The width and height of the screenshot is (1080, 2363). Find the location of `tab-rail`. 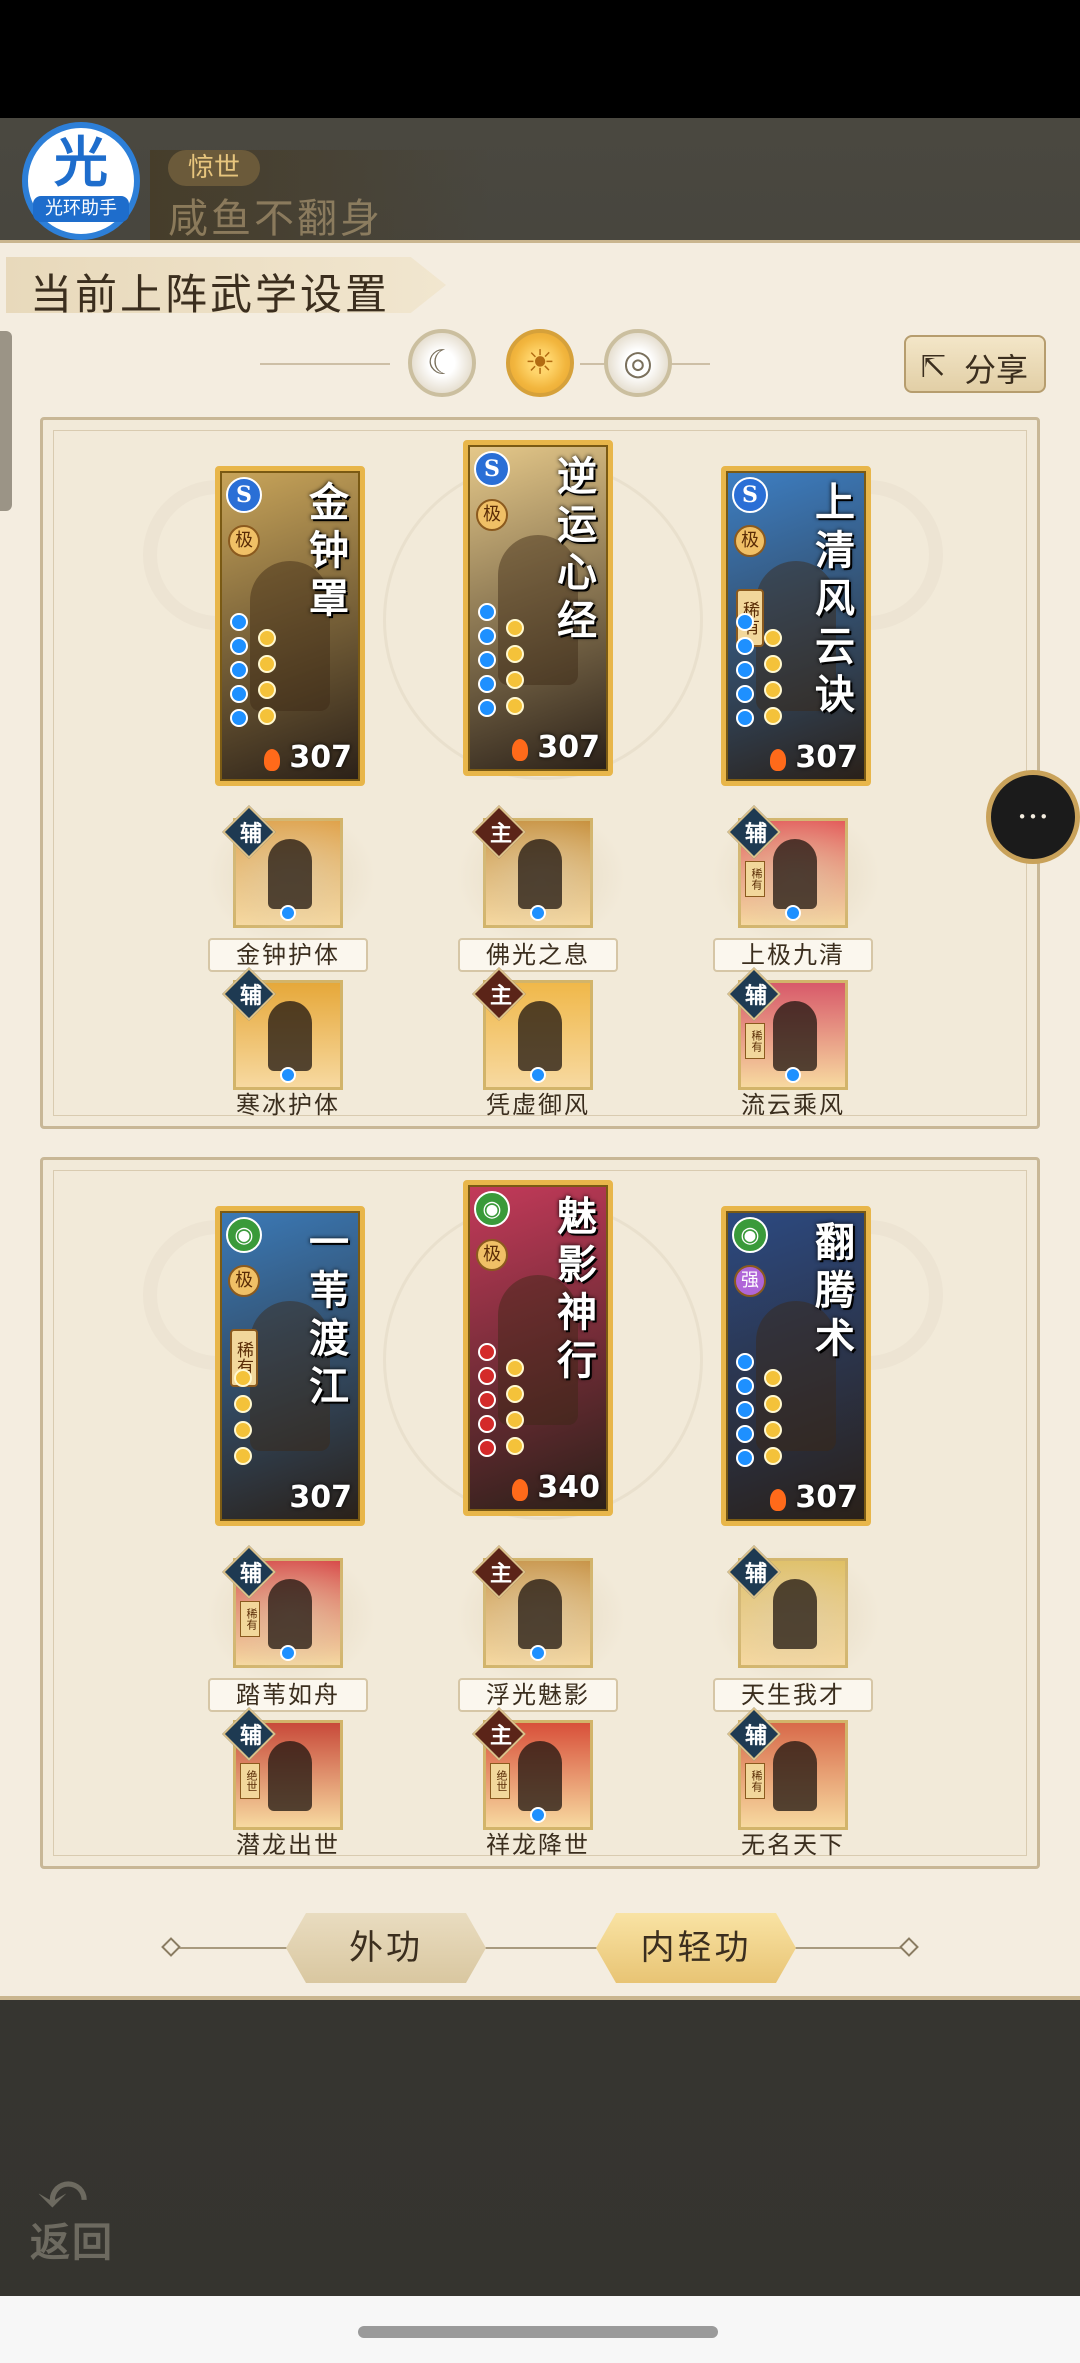

tab-rail is located at coordinates (540, 1948).